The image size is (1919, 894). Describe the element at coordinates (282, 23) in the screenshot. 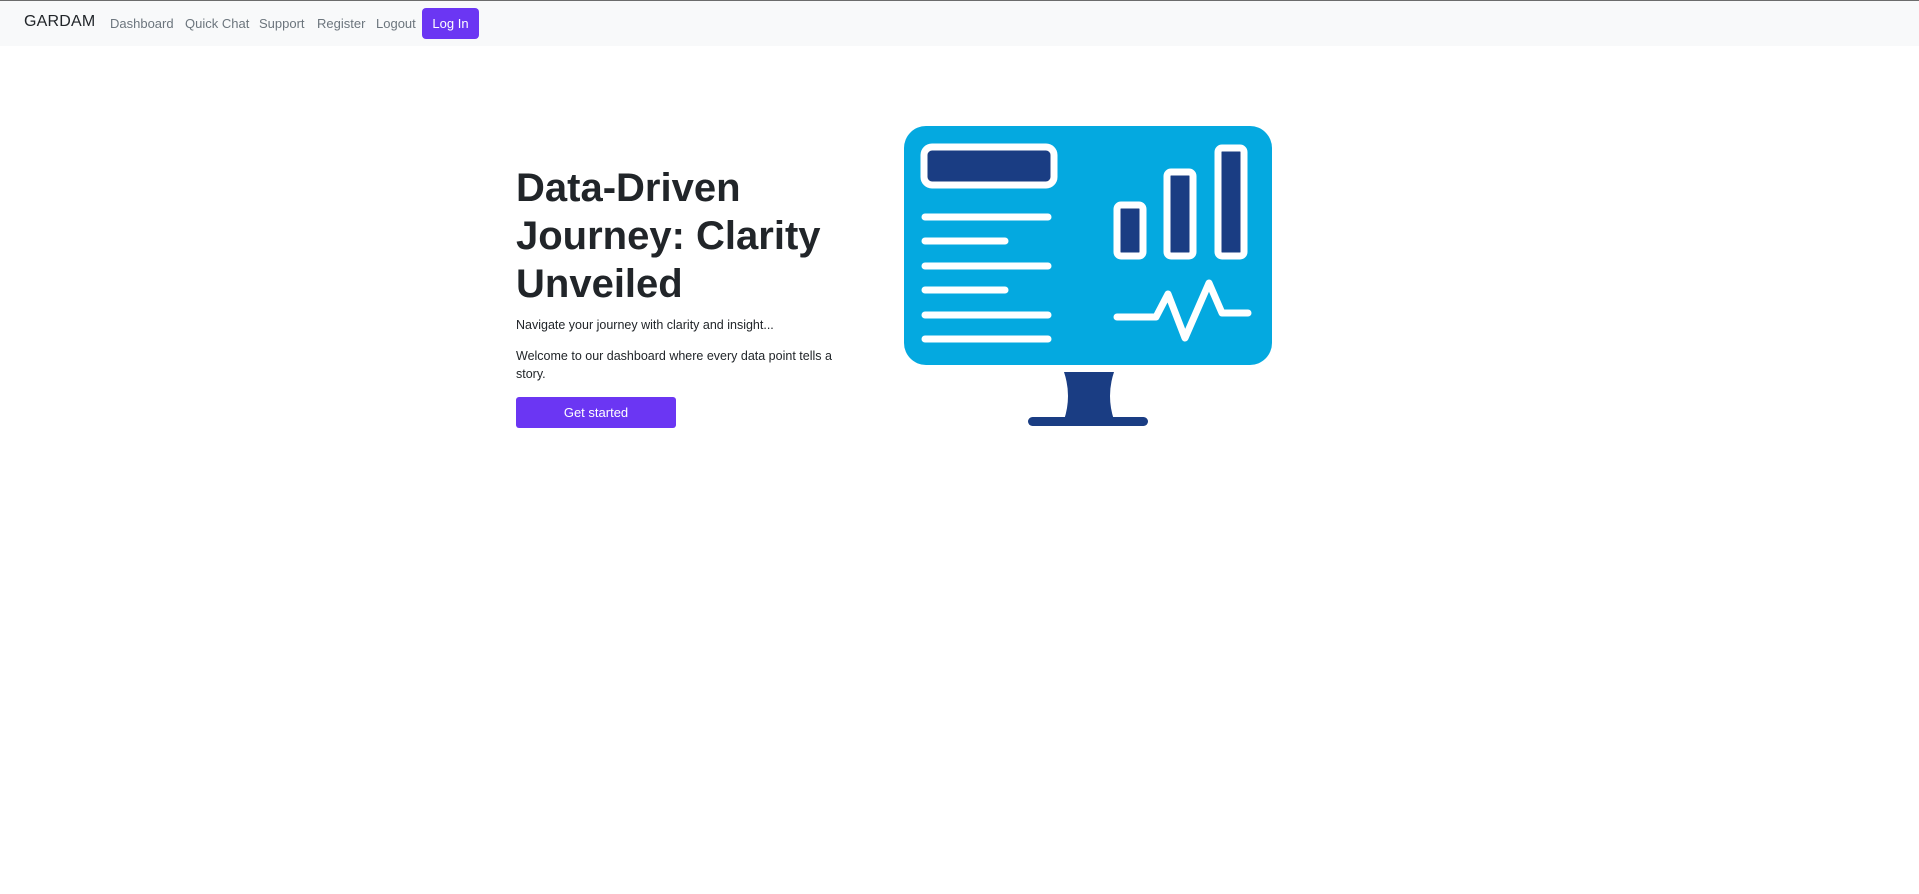

I see `nav-link-support: Support` at that location.